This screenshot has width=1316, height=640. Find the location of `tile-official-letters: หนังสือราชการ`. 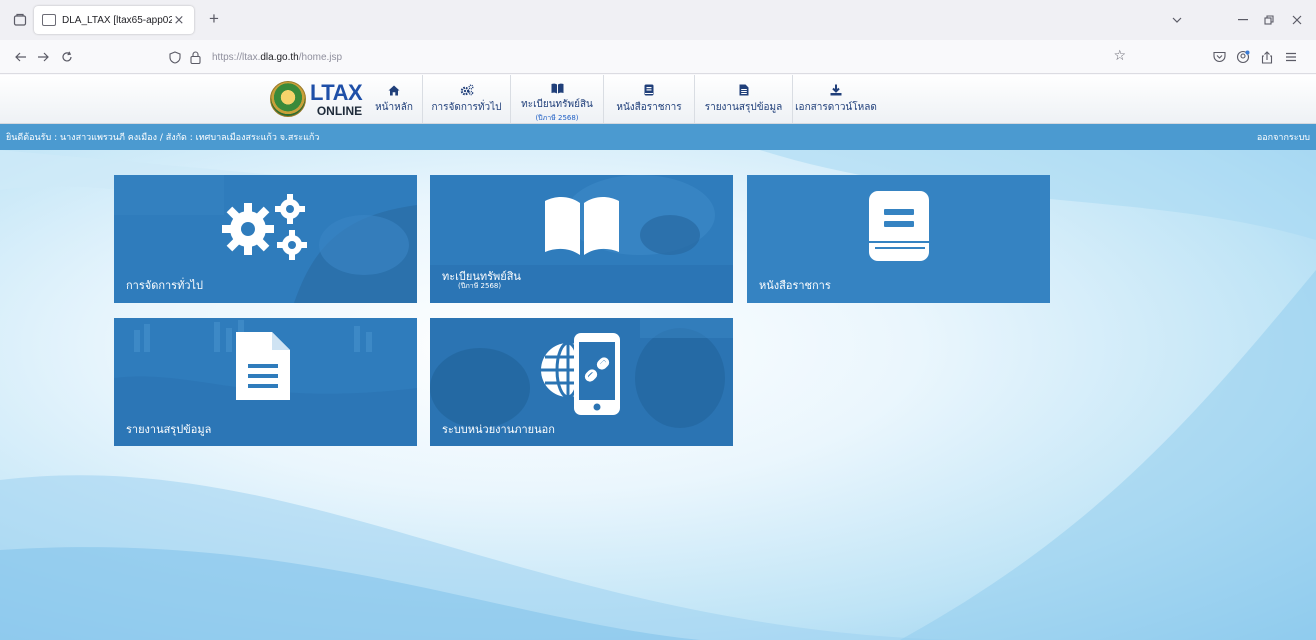

tile-official-letters: หนังสือราชการ is located at coordinates (898, 239).